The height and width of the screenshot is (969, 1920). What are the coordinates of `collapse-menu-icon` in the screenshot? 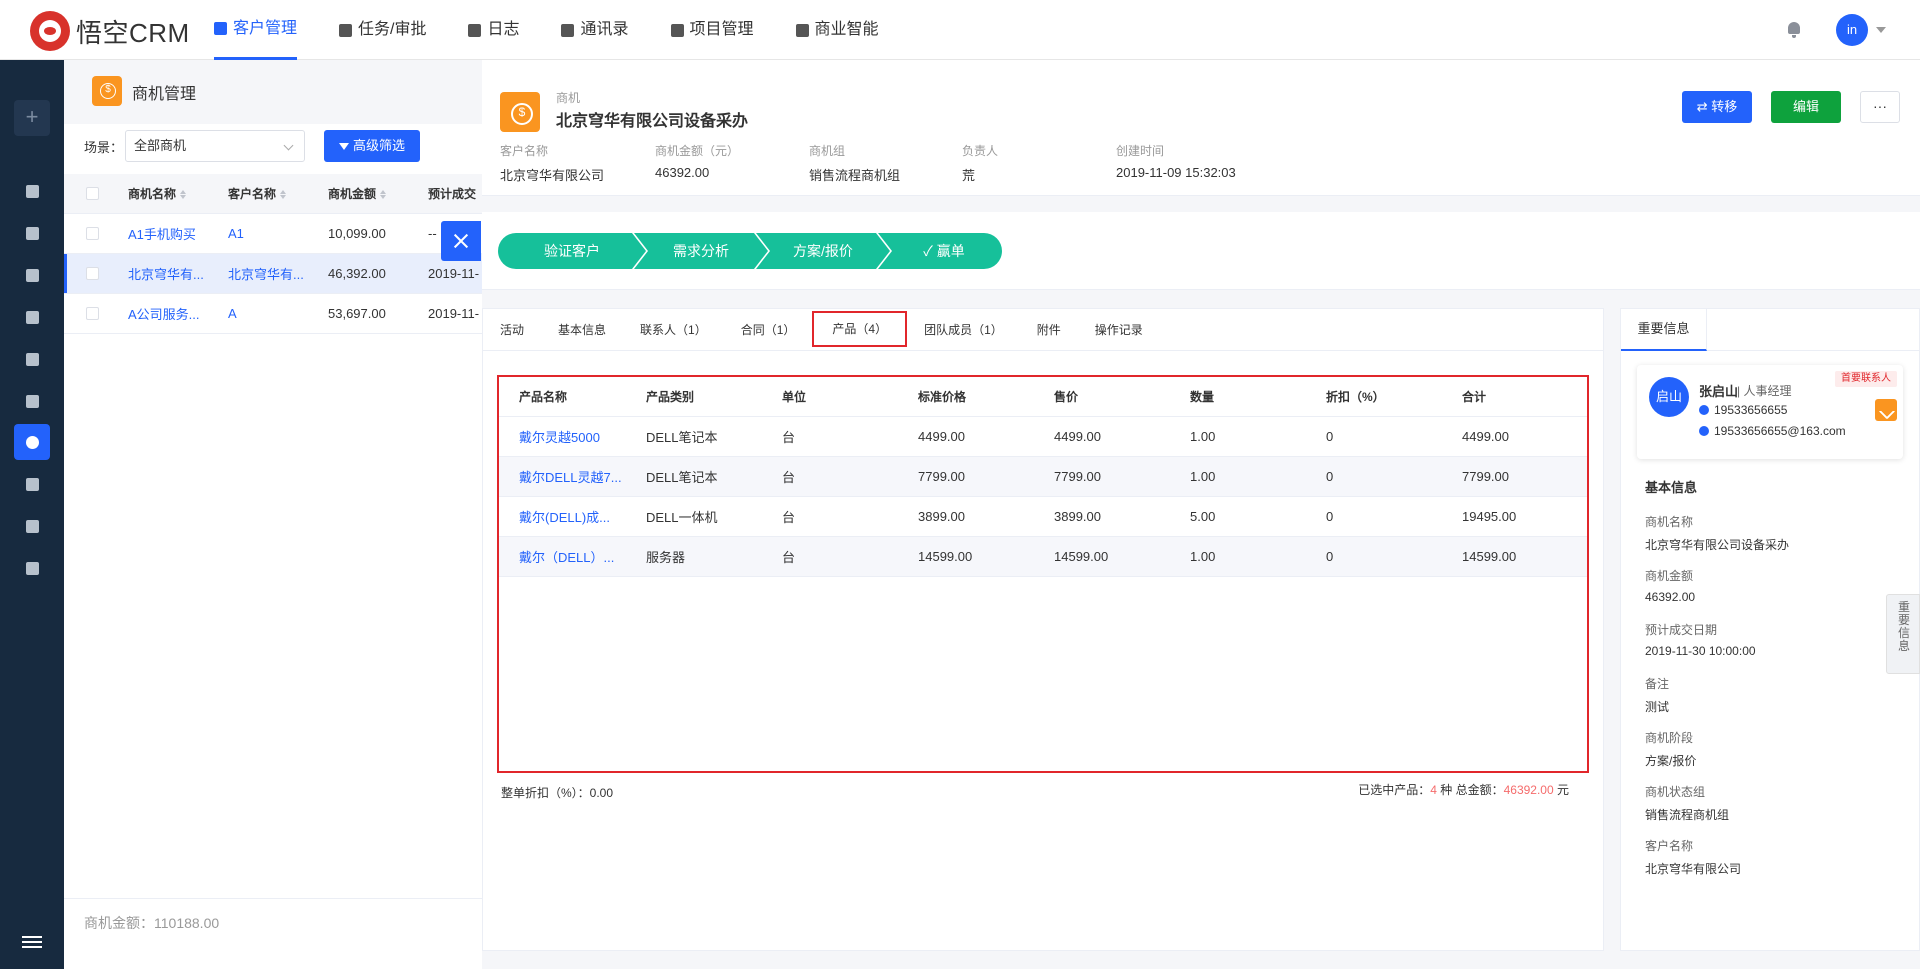 It's located at (32, 943).